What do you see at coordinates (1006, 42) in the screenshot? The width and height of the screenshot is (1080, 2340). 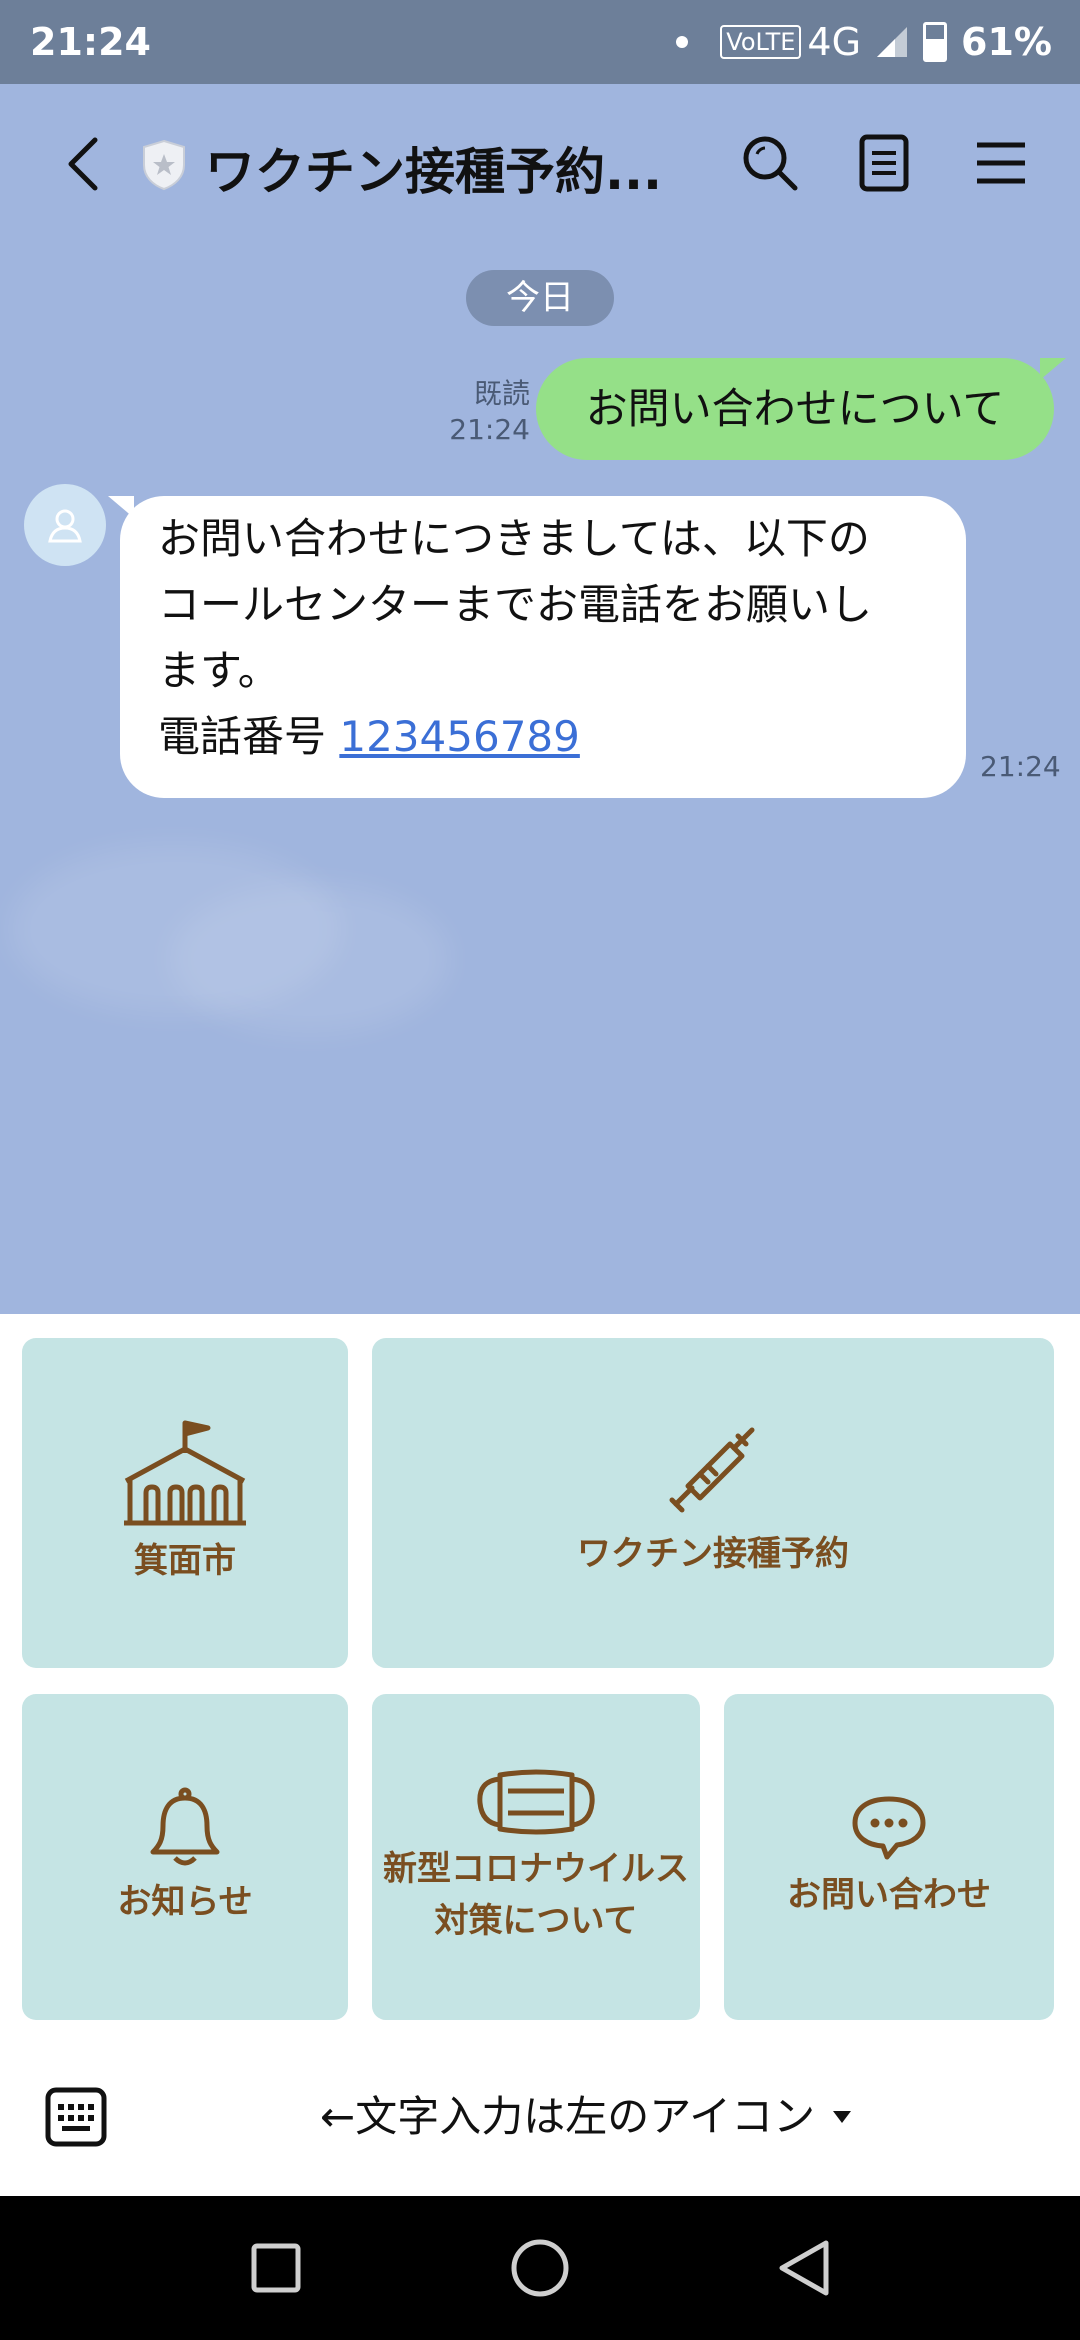 I see `battery-percent: 61%` at bounding box center [1006, 42].